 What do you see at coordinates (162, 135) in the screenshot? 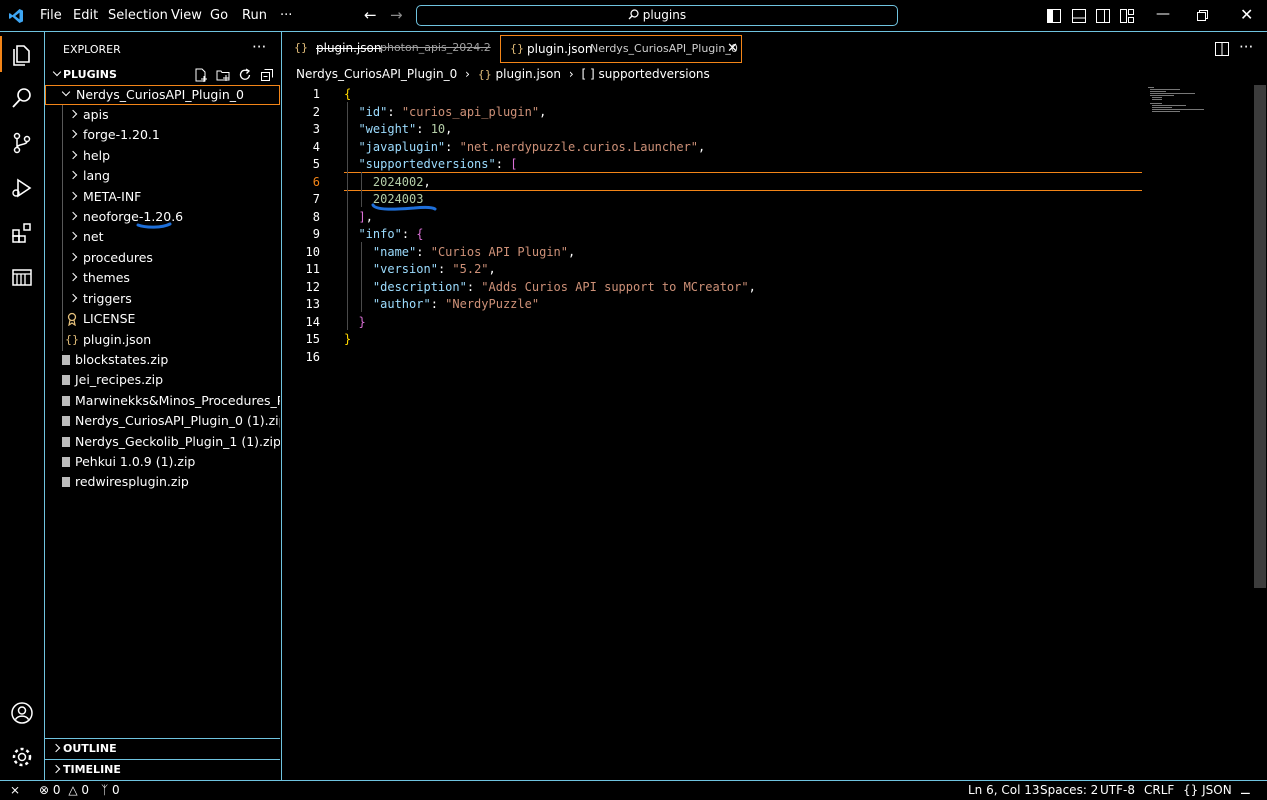
I see `folder-forge: forge-1.20.1` at bounding box center [162, 135].